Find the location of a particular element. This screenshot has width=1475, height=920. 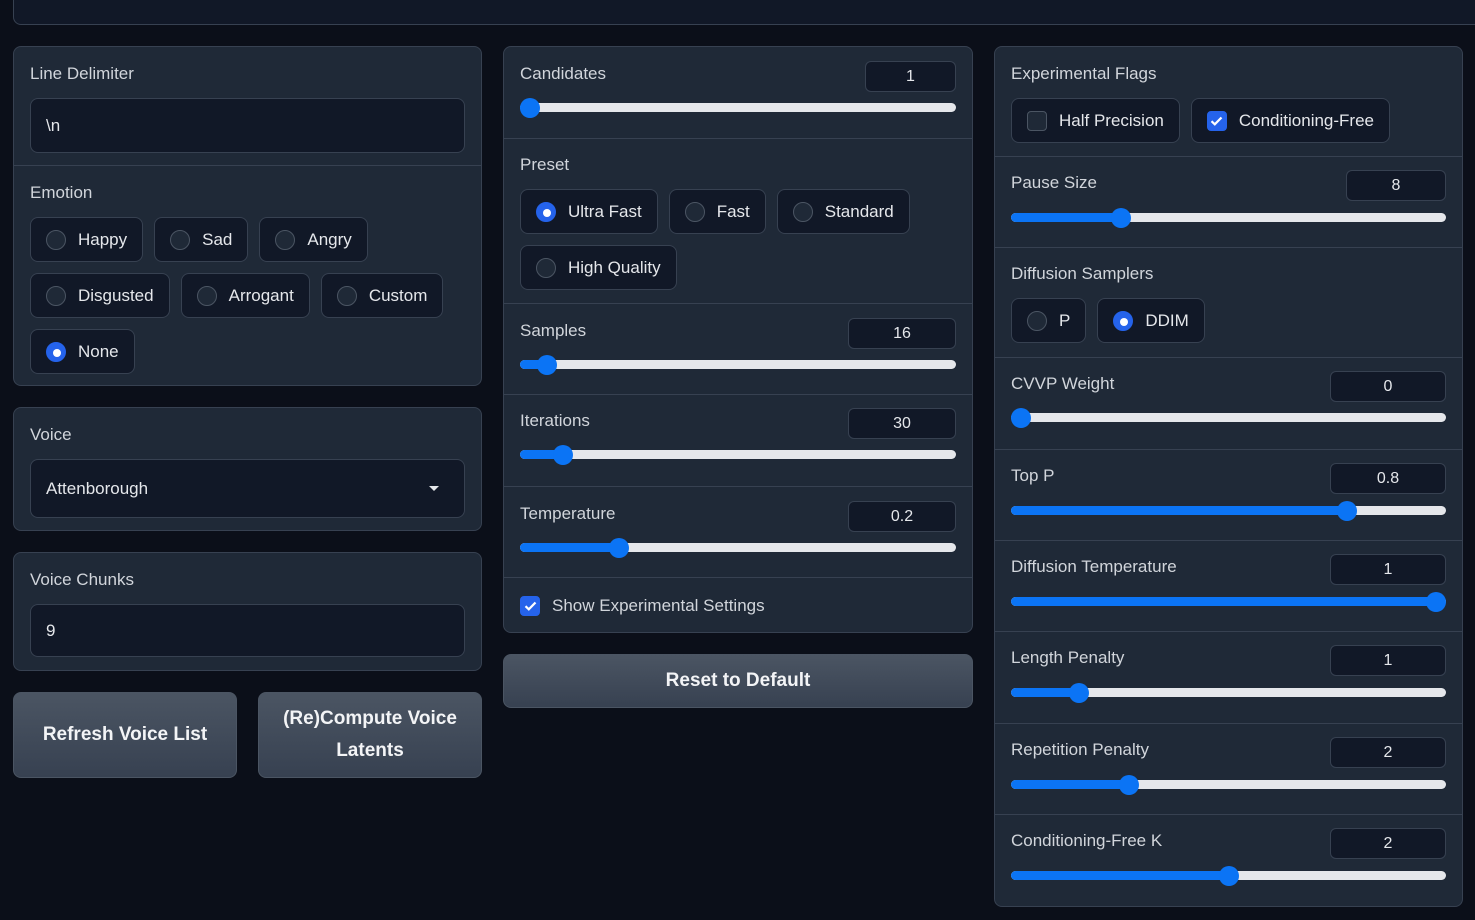

line-delimiter-label: Line Delimiter is located at coordinates (82, 73).